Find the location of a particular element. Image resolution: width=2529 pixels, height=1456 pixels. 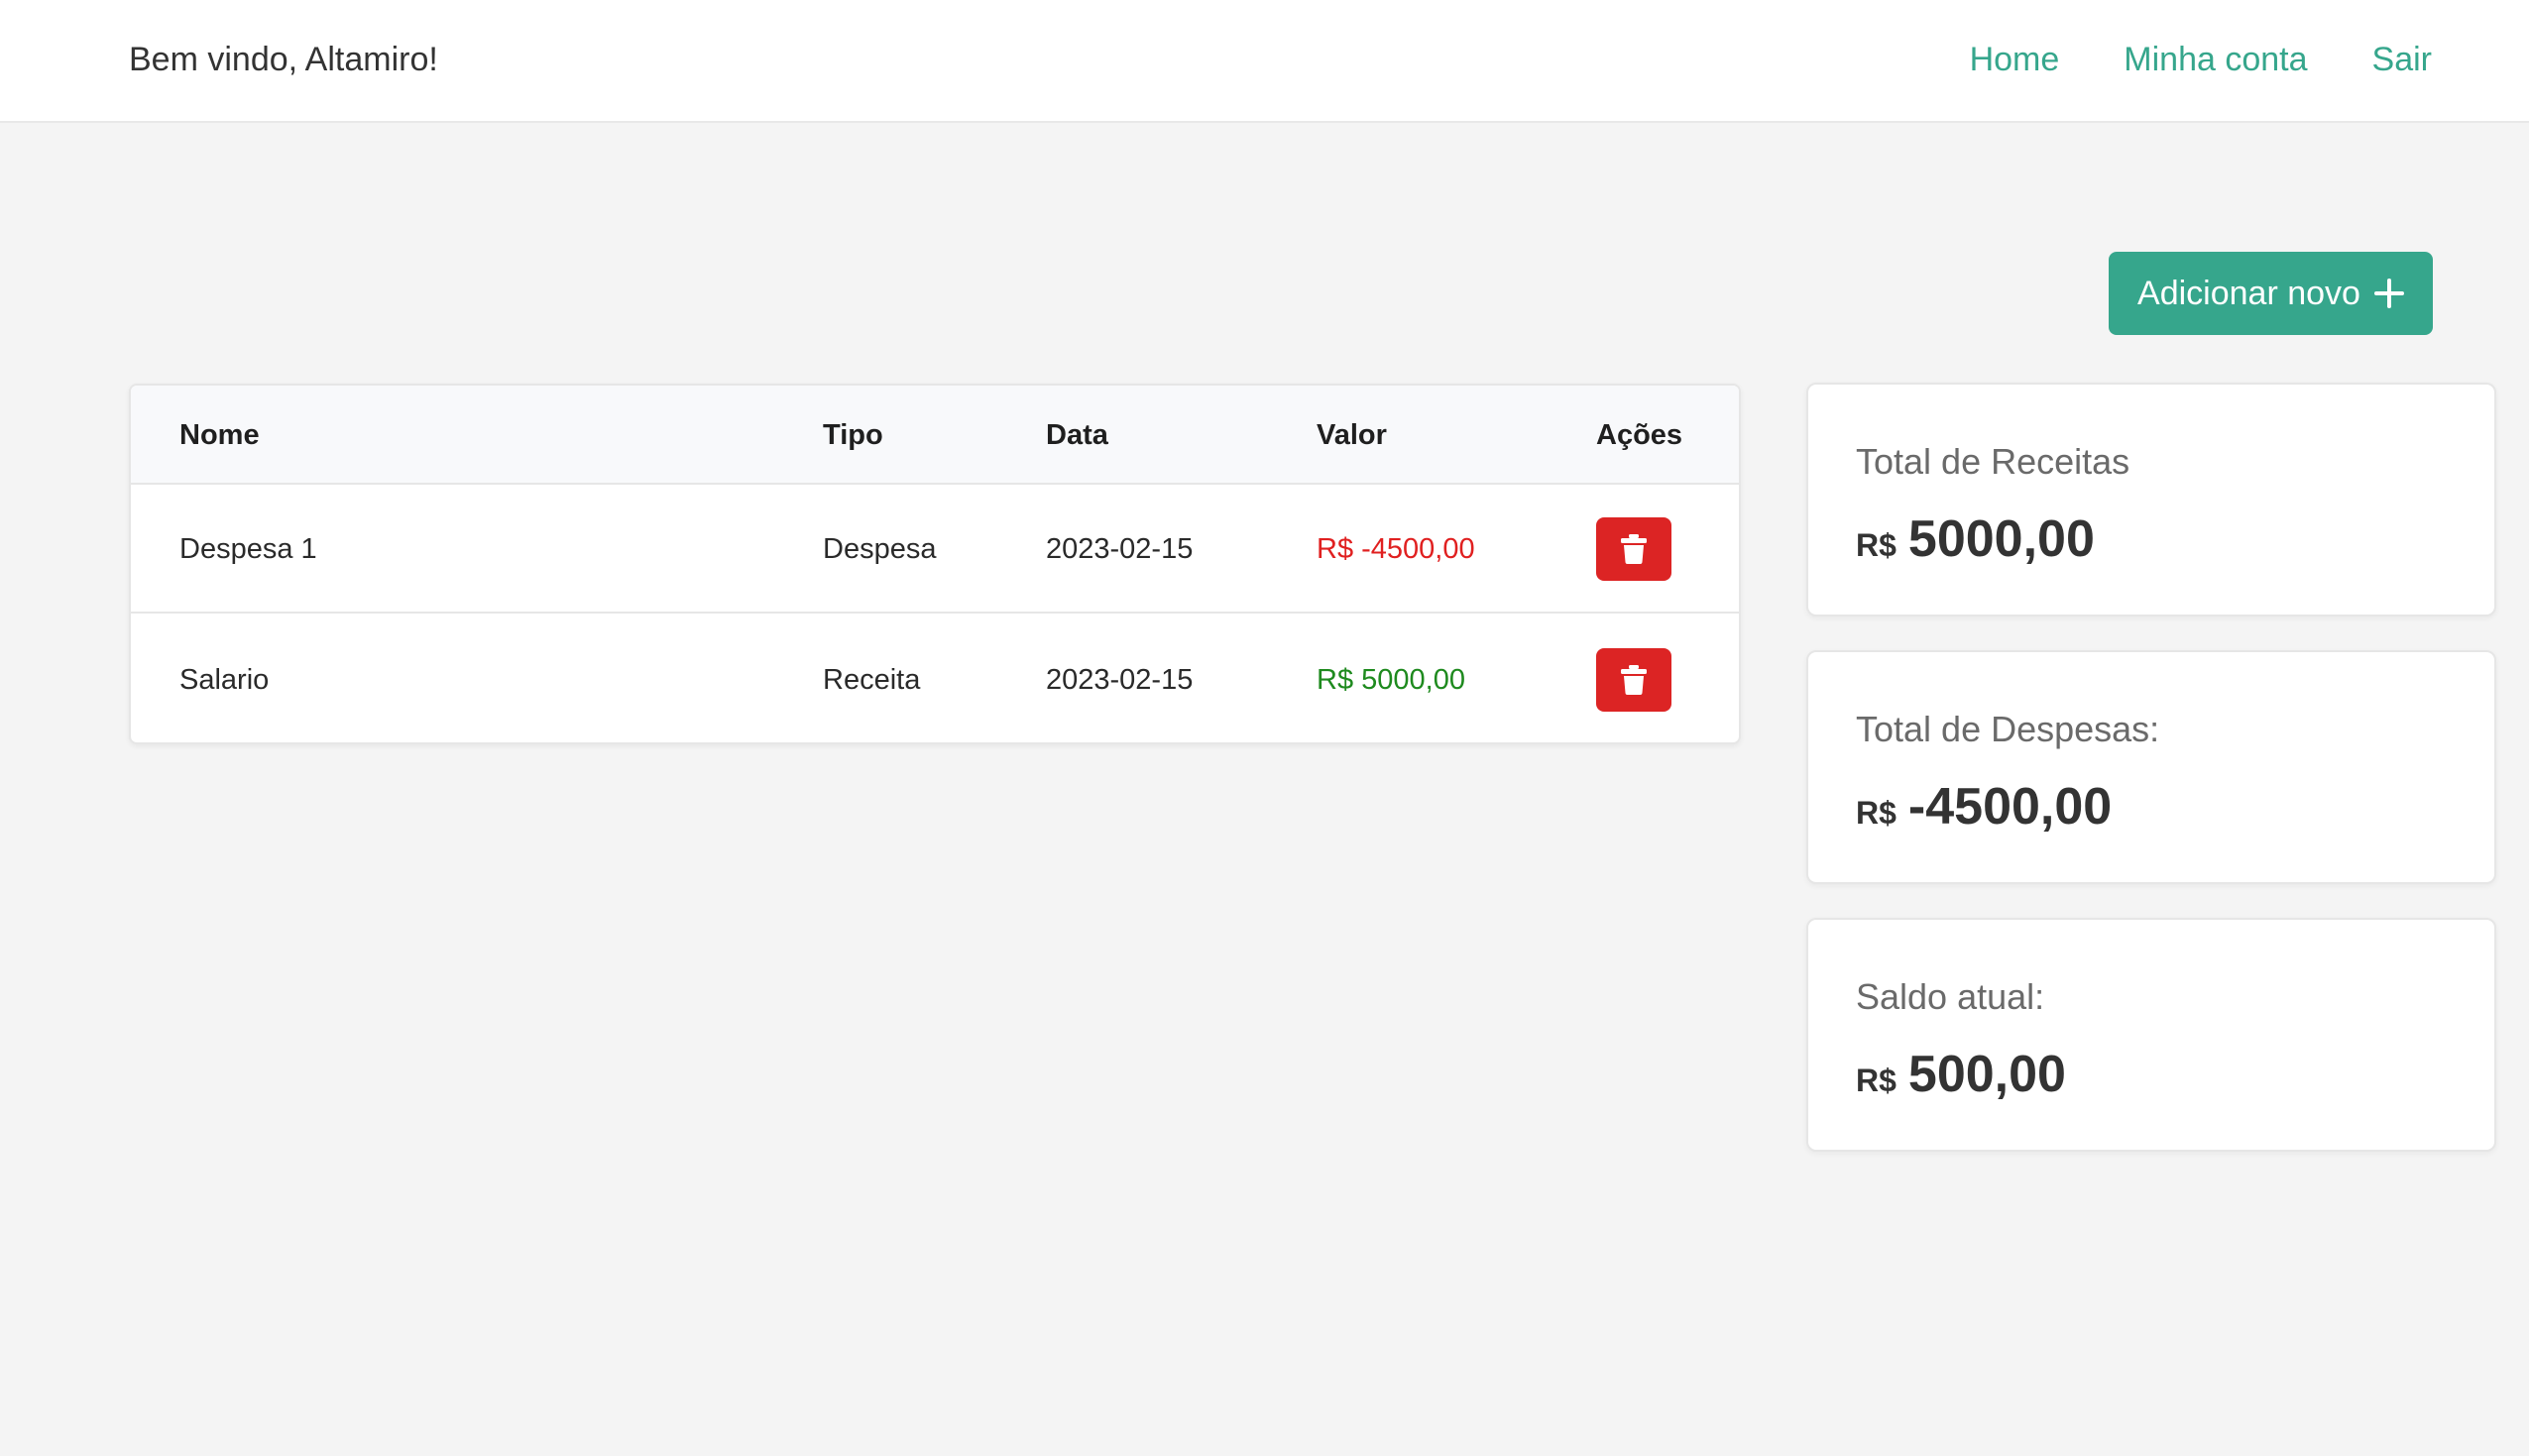

total-receitas-card: Total de Receitas R$ 5000,00 is located at coordinates (2151, 499).